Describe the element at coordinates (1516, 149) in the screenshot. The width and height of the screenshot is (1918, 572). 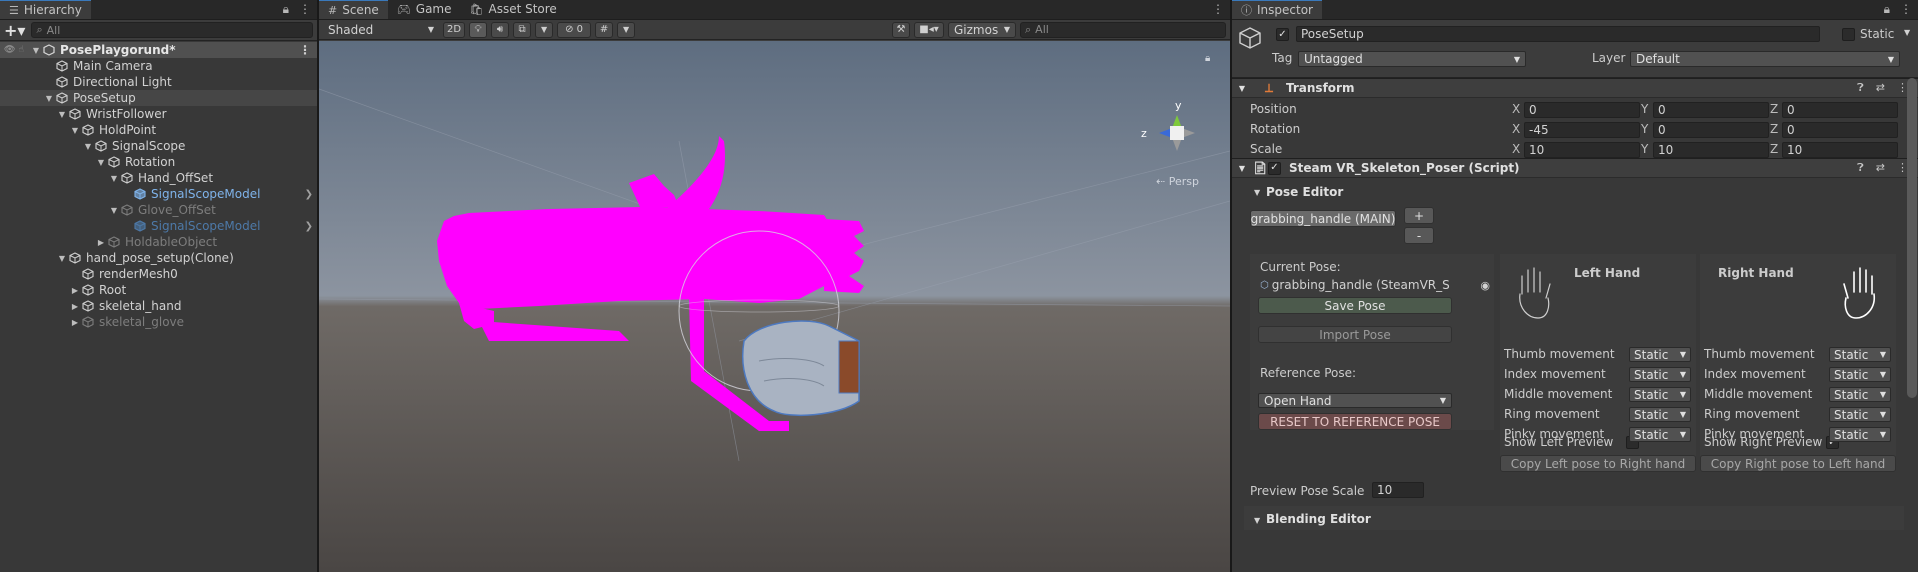
I see `scale-x-axis-label: X` at that location.